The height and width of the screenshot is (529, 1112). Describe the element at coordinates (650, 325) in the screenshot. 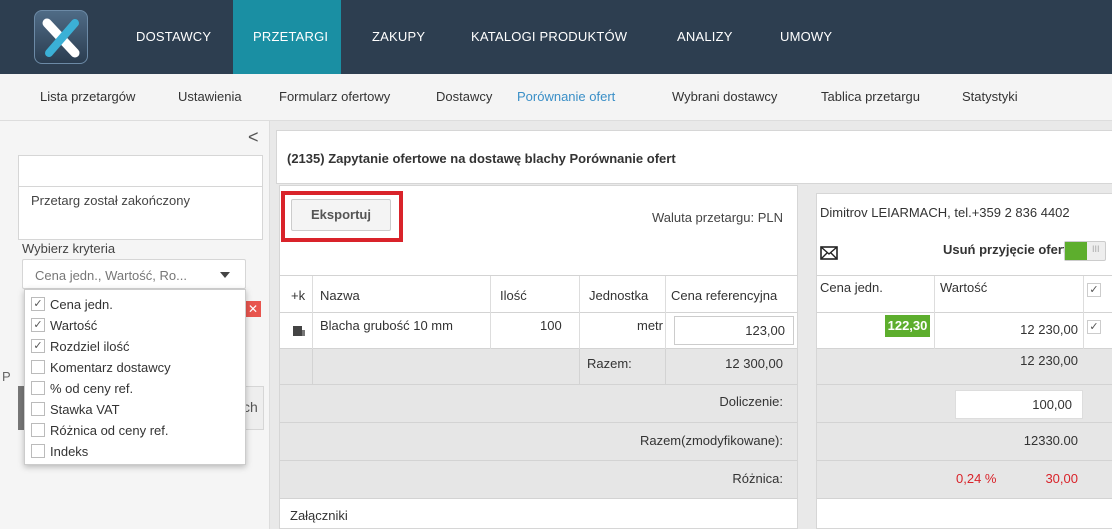

I see `product-unit: metr` at that location.